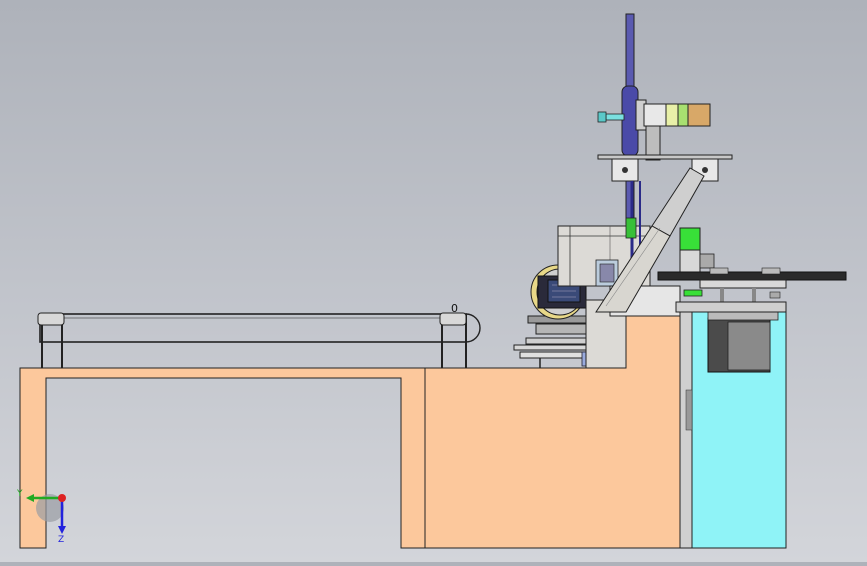  Describe the element at coordinates (259, 335) in the screenshot. I see `belt-conveyor: 0` at that location.